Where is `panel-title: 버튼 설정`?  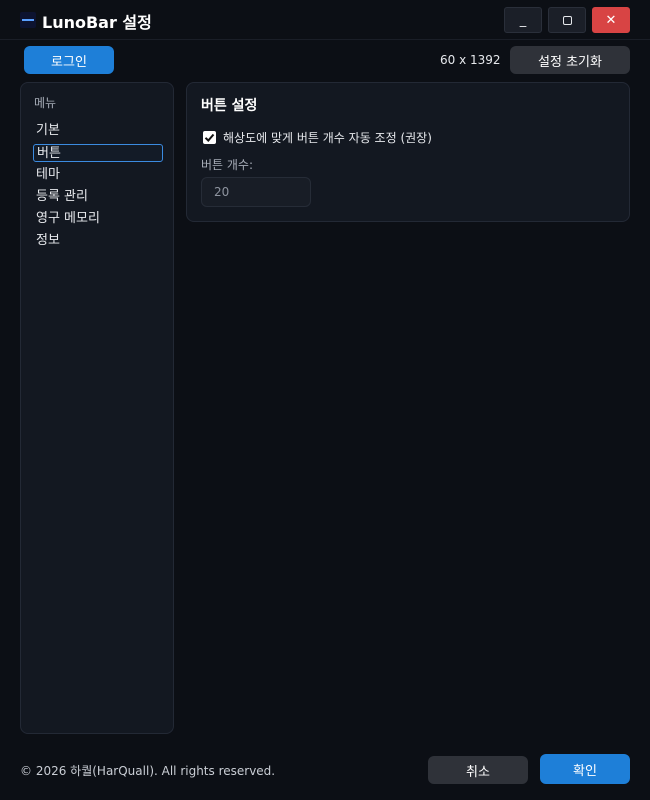 panel-title: 버튼 설정 is located at coordinates (229, 106).